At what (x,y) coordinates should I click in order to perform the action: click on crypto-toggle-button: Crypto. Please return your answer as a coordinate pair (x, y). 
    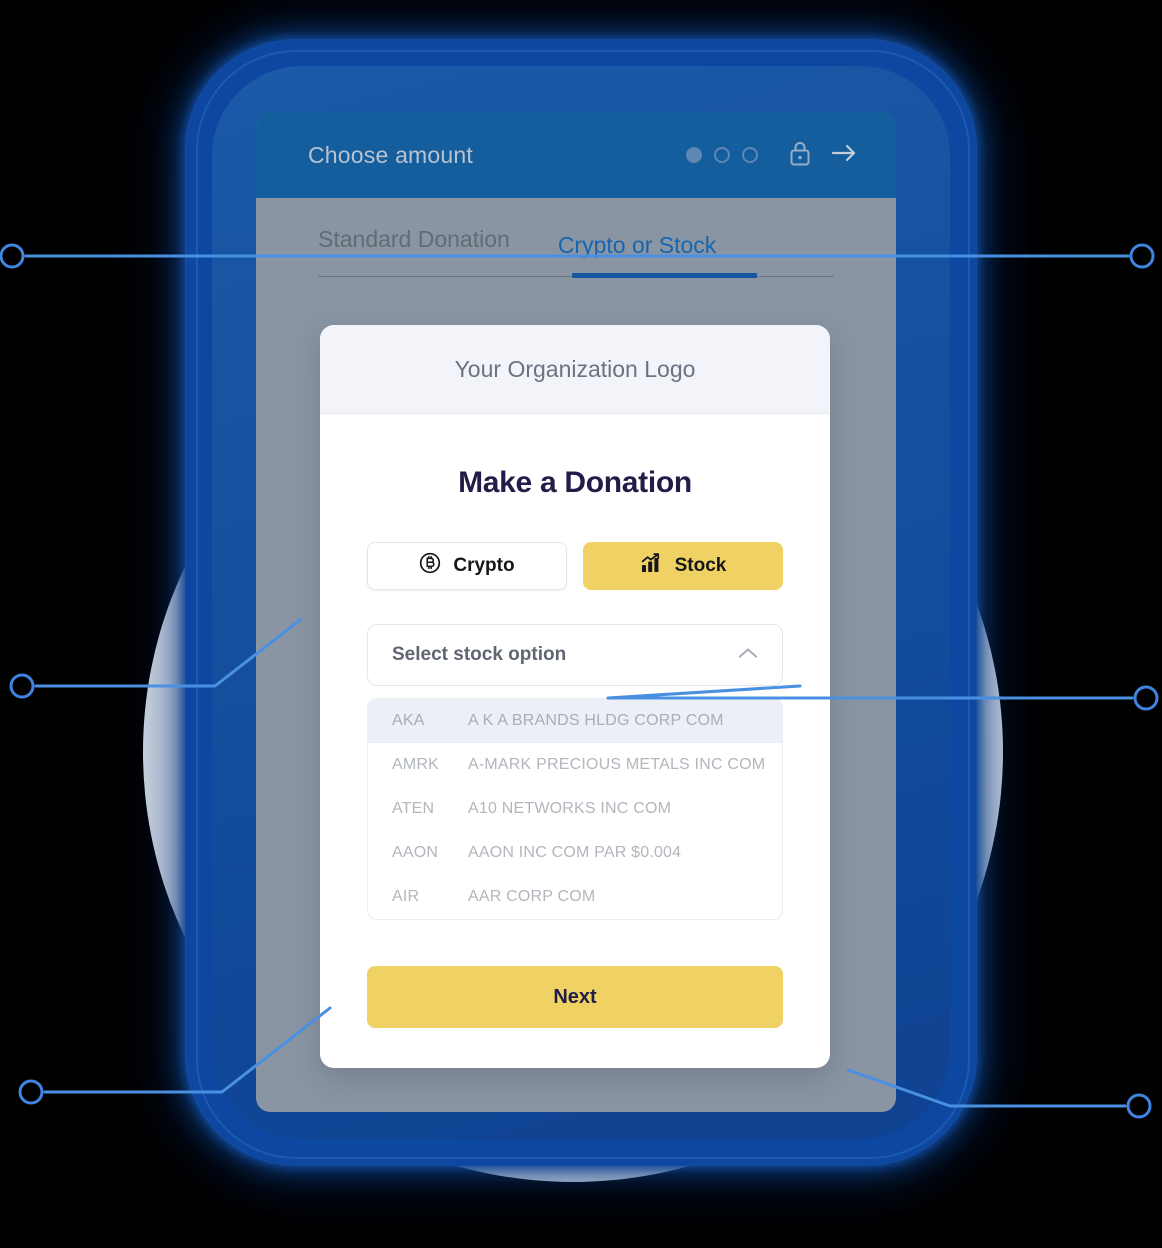
    Looking at the image, I should click on (467, 566).